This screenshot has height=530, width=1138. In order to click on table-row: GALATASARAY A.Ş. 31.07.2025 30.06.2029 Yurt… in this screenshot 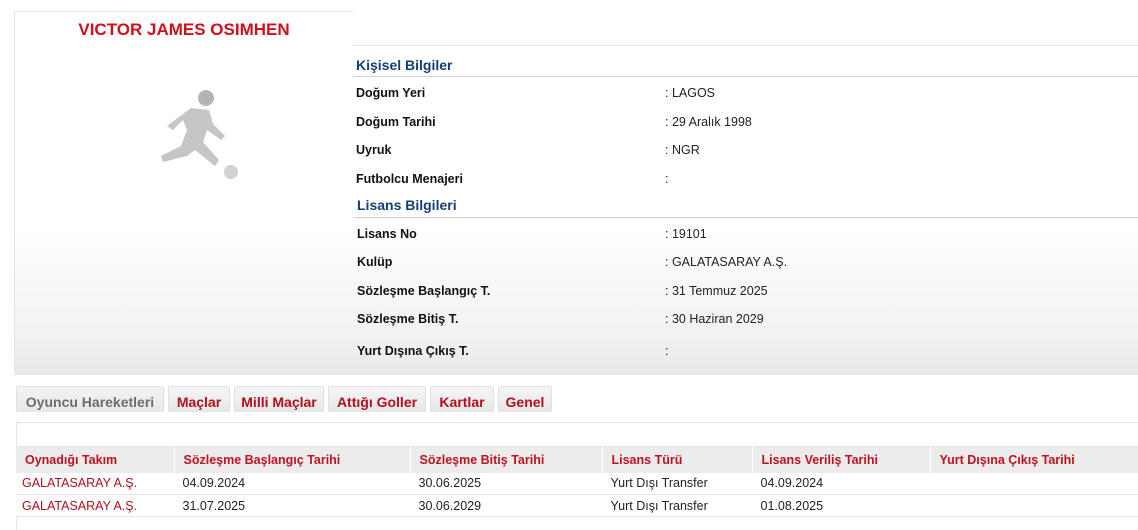, I will do `click(577, 505)`.